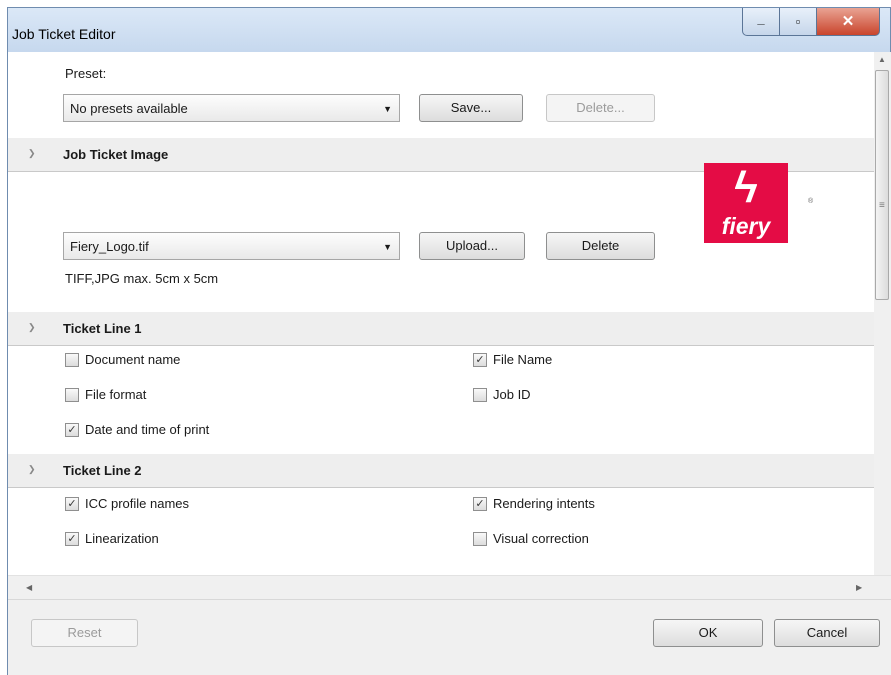 The height and width of the screenshot is (675, 891). Describe the element at coordinates (882, 320) in the screenshot. I see `vertical-scrollbar: ▲ ≡ ▼` at that location.